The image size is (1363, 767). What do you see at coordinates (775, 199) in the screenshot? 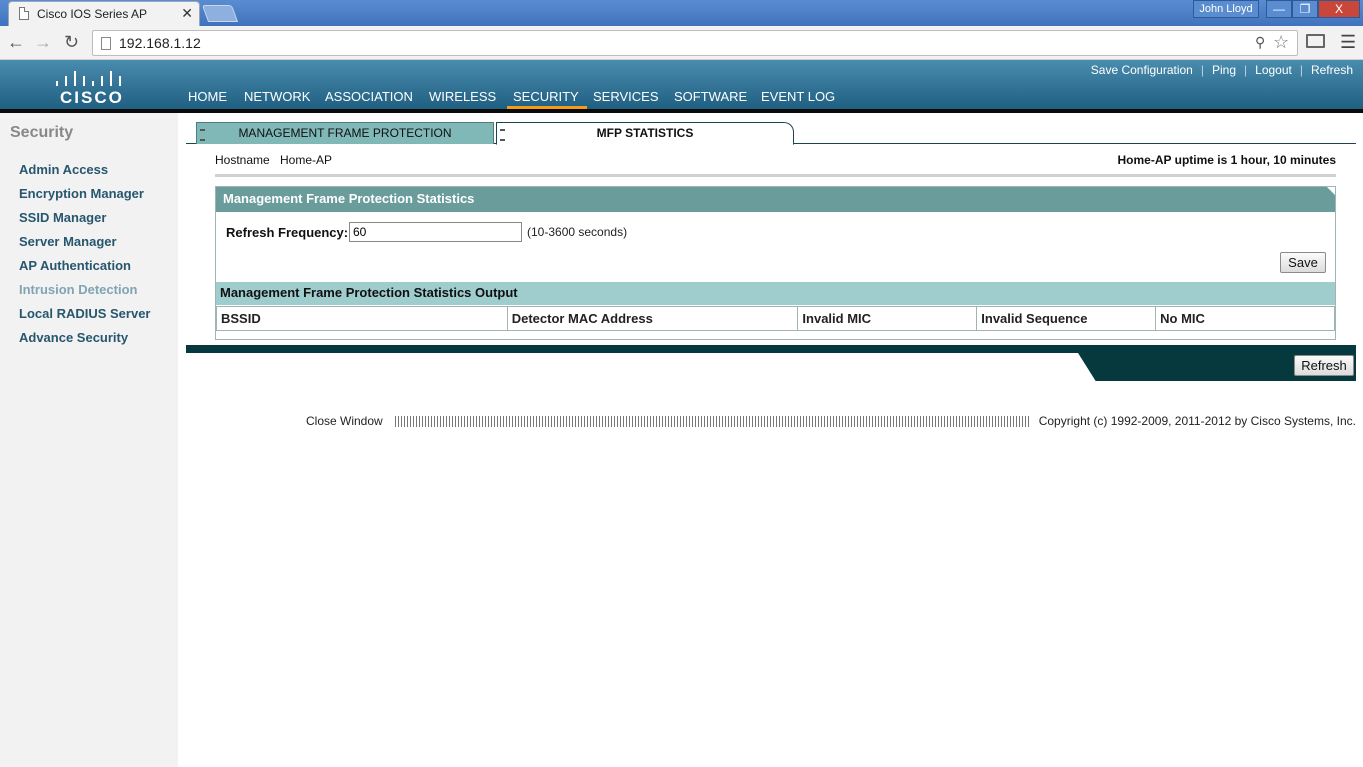
I see `panel-title: Management Frame Protection Statistics` at bounding box center [775, 199].